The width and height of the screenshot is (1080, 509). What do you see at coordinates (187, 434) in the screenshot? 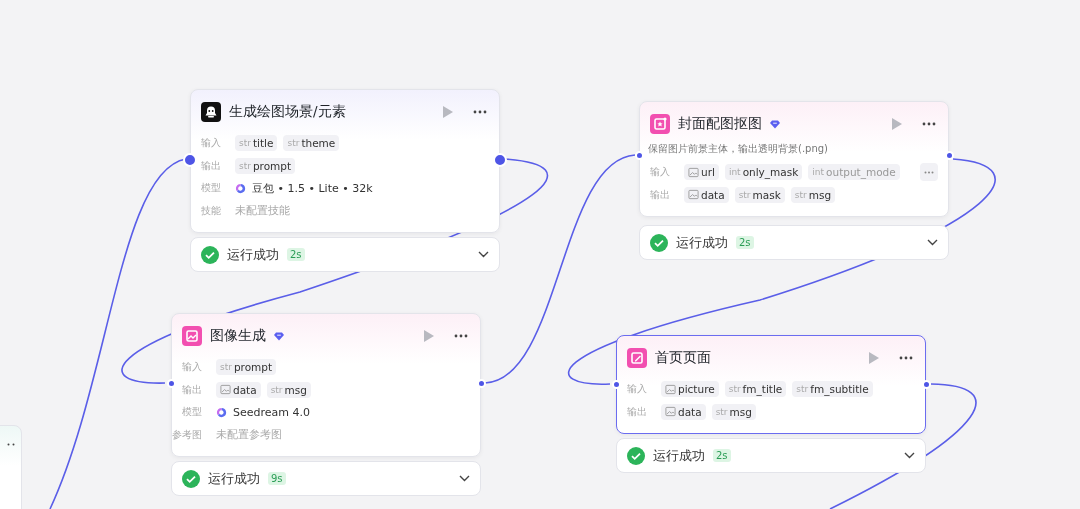
I see `row-label: 参考图` at bounding box center [187, 434].